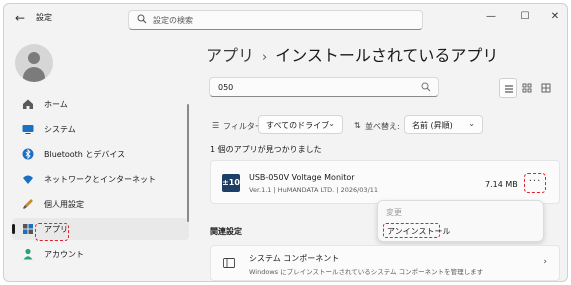  What do you see at coordinates (64, 254) in the screenshot?
I see `sidebar-item-label: アカウント` at bounding box center [64, 254].